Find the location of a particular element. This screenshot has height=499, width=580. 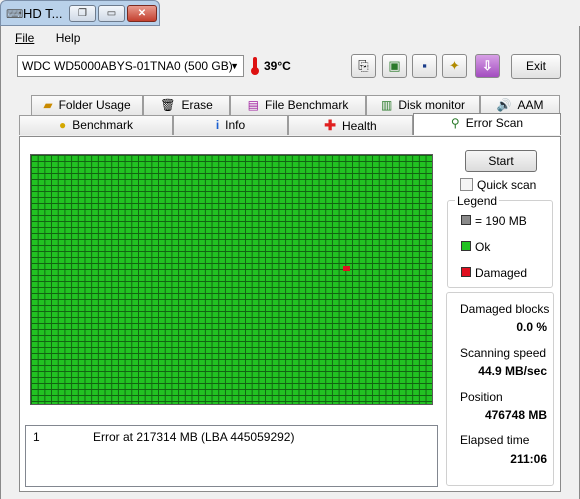

elapsed-time-label: Elapsed time is located at coordinates (495, 440).